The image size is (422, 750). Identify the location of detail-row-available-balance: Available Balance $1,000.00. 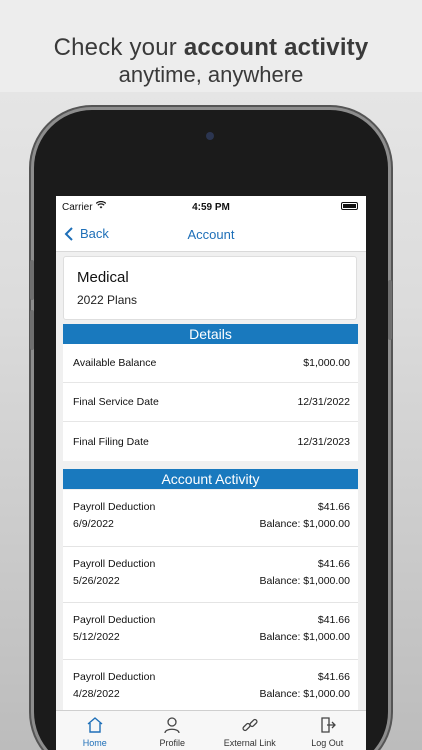
(210, 363).